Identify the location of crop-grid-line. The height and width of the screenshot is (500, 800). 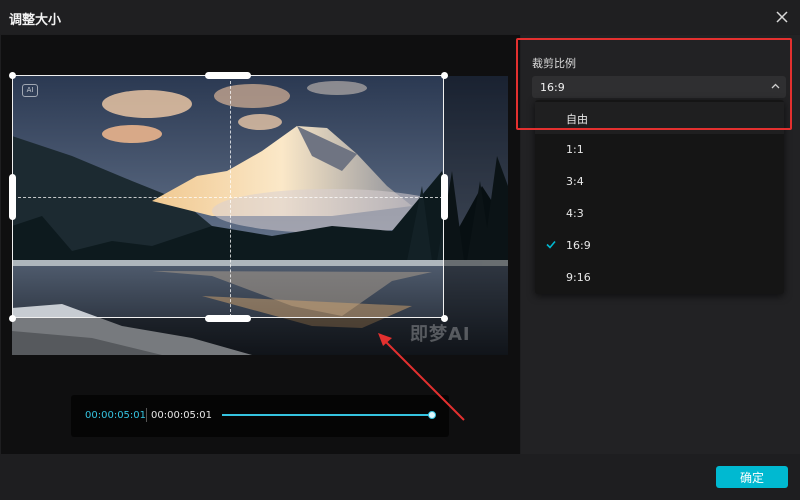
(228, 197).